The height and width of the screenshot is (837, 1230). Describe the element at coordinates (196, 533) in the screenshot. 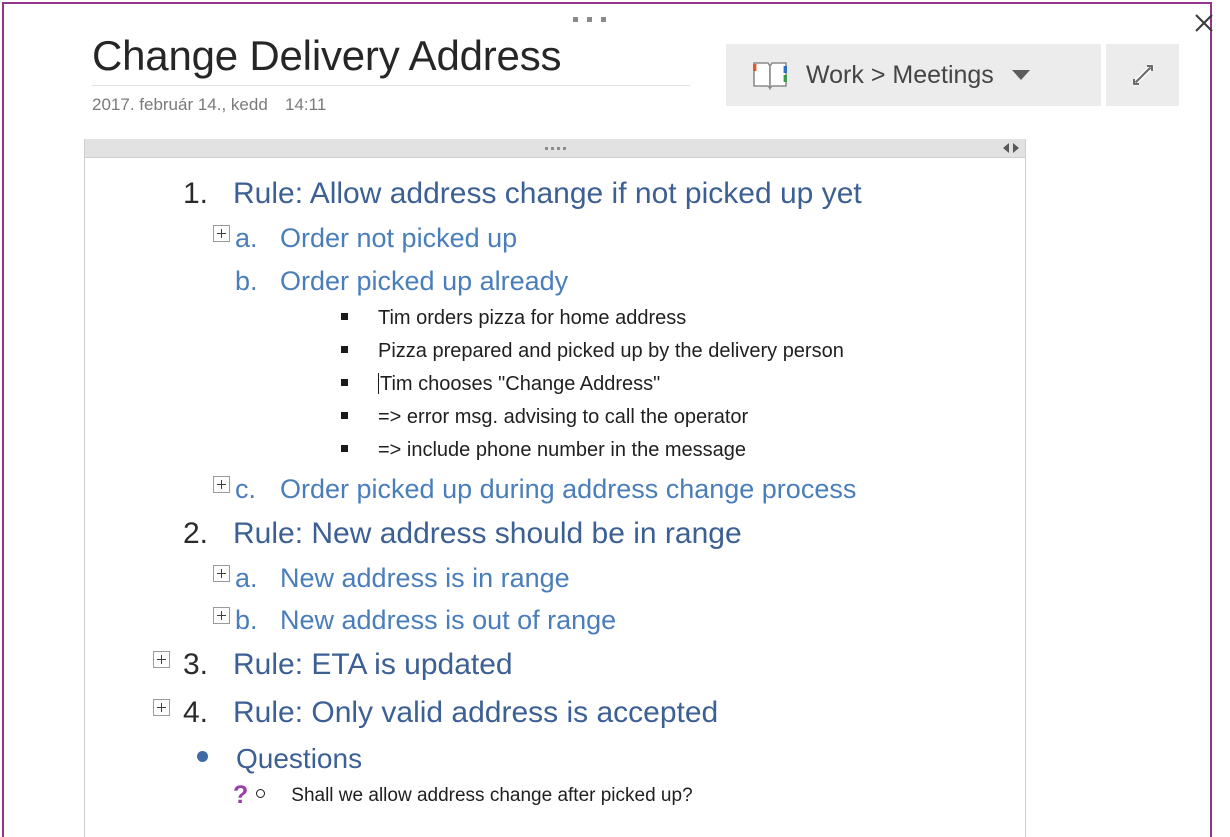

I see `list-marker: 2.` at that location.